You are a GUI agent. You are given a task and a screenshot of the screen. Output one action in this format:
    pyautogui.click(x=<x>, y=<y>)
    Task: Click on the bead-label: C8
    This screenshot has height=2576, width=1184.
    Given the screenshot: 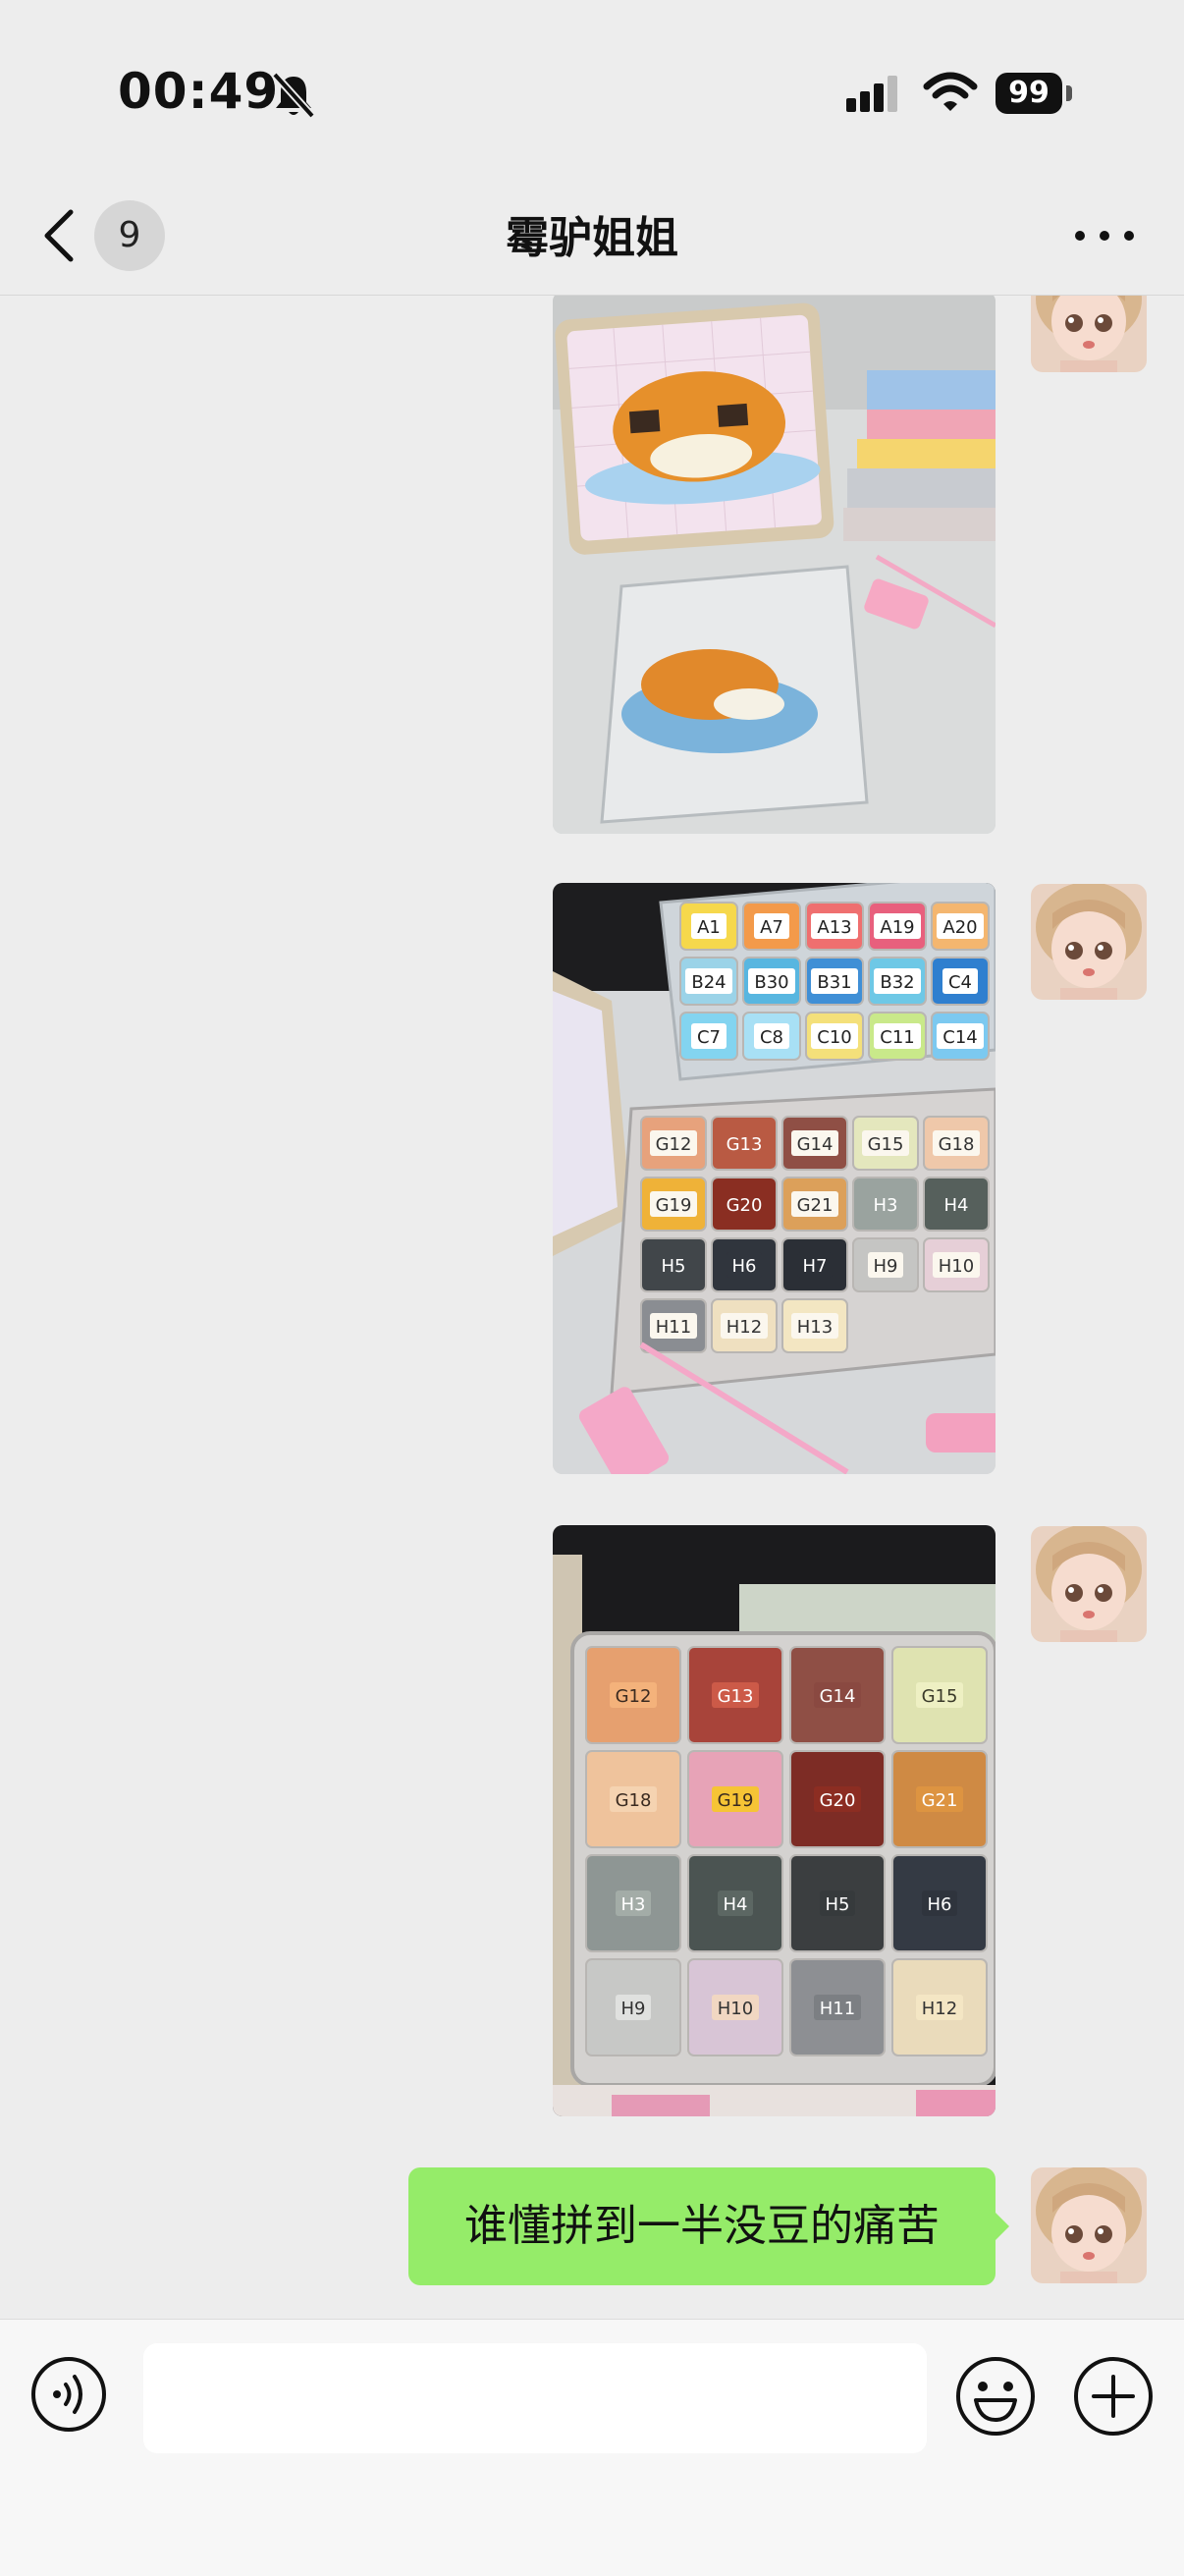 What is the action you would take?
    pyautogui.click(x=771, y=1037)
    